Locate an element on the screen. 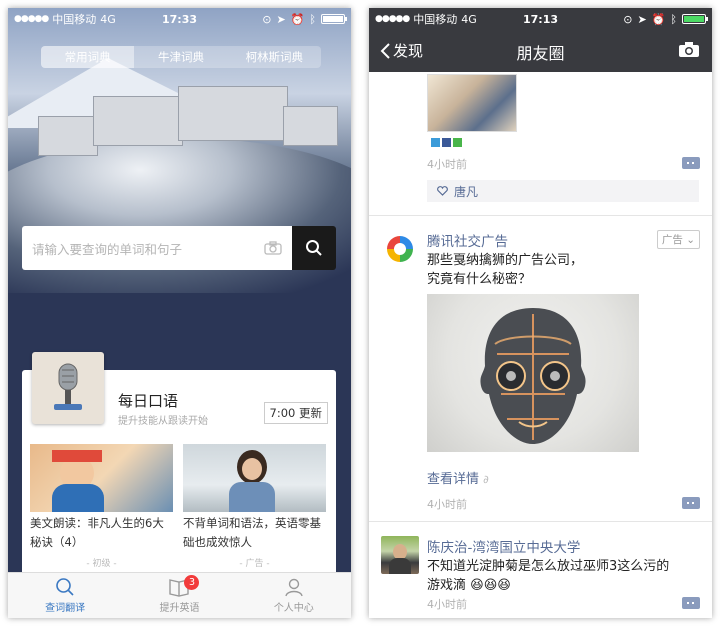  tab-label: 个人中心 is located at coordinates (293, 608).